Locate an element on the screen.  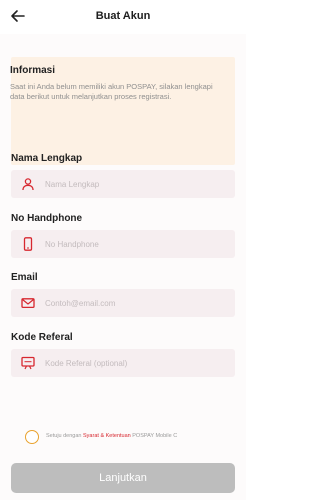
phone-input is located at coordinates (135, 244).